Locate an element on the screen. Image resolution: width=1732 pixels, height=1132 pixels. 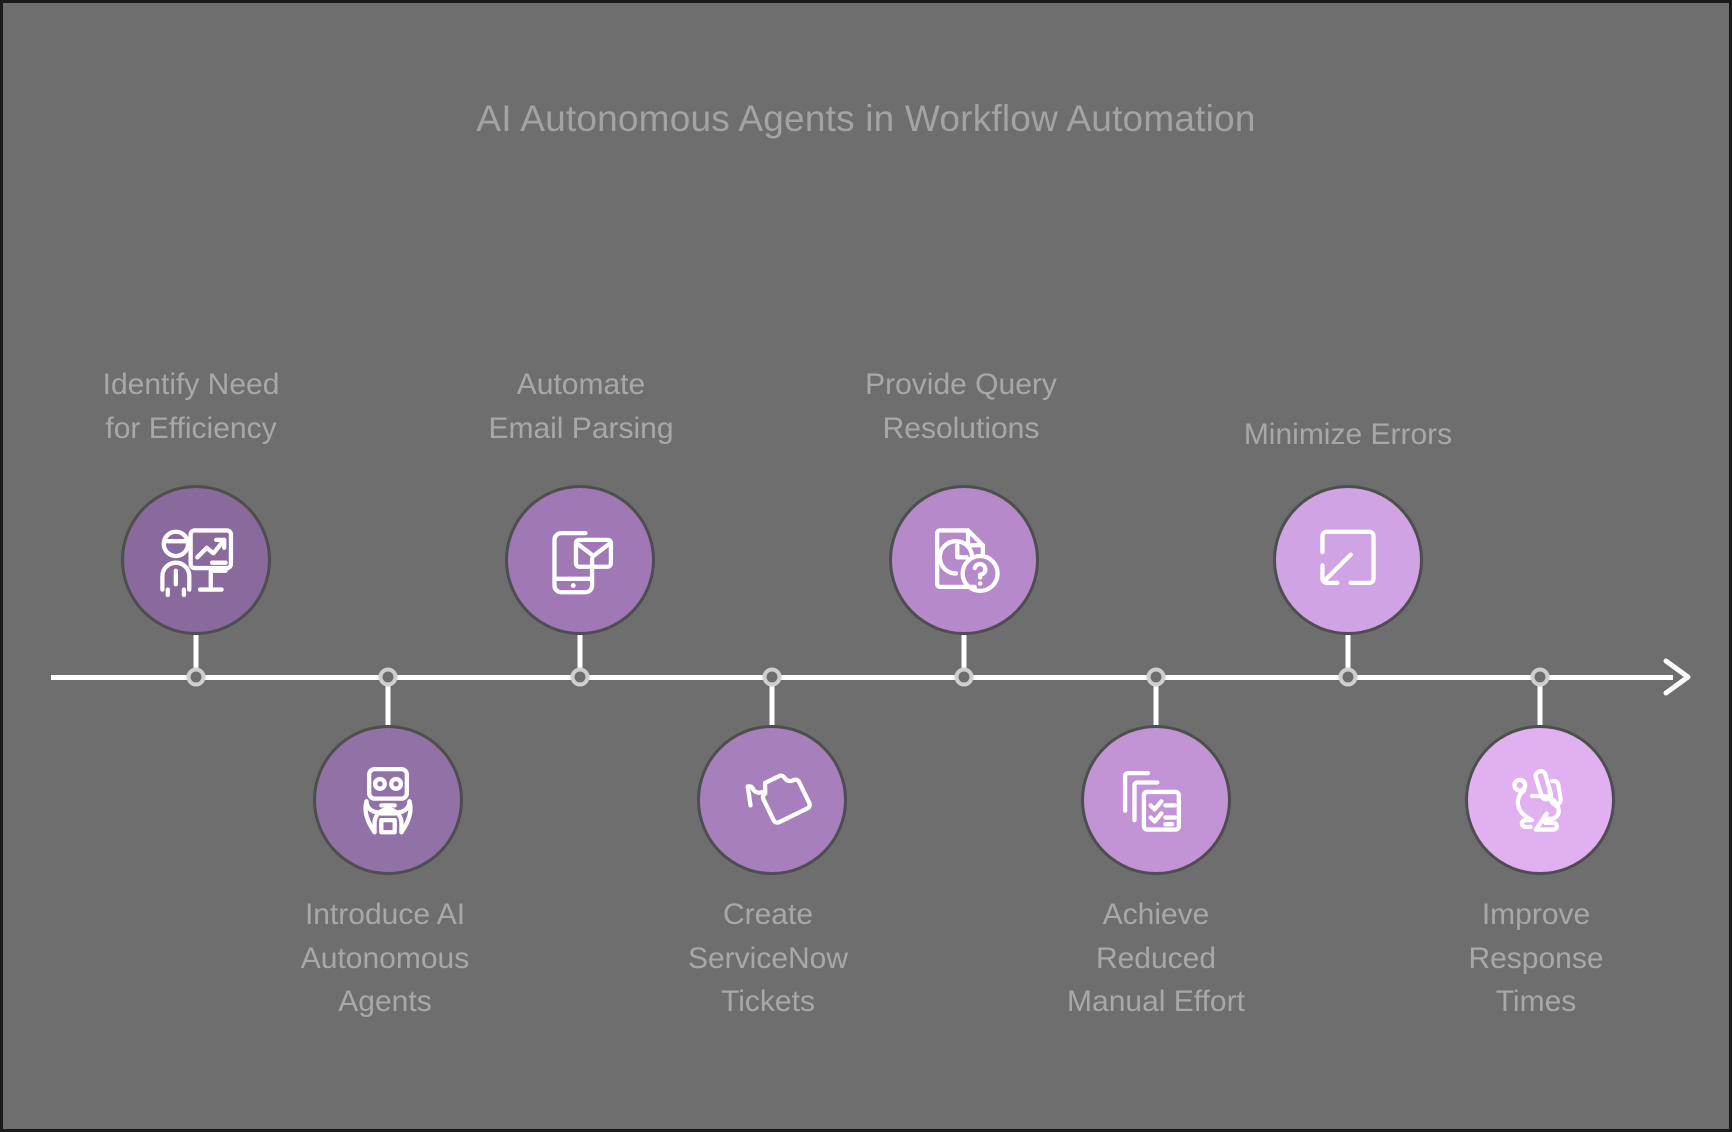
robot-icon is located at coordinates (388, 800).